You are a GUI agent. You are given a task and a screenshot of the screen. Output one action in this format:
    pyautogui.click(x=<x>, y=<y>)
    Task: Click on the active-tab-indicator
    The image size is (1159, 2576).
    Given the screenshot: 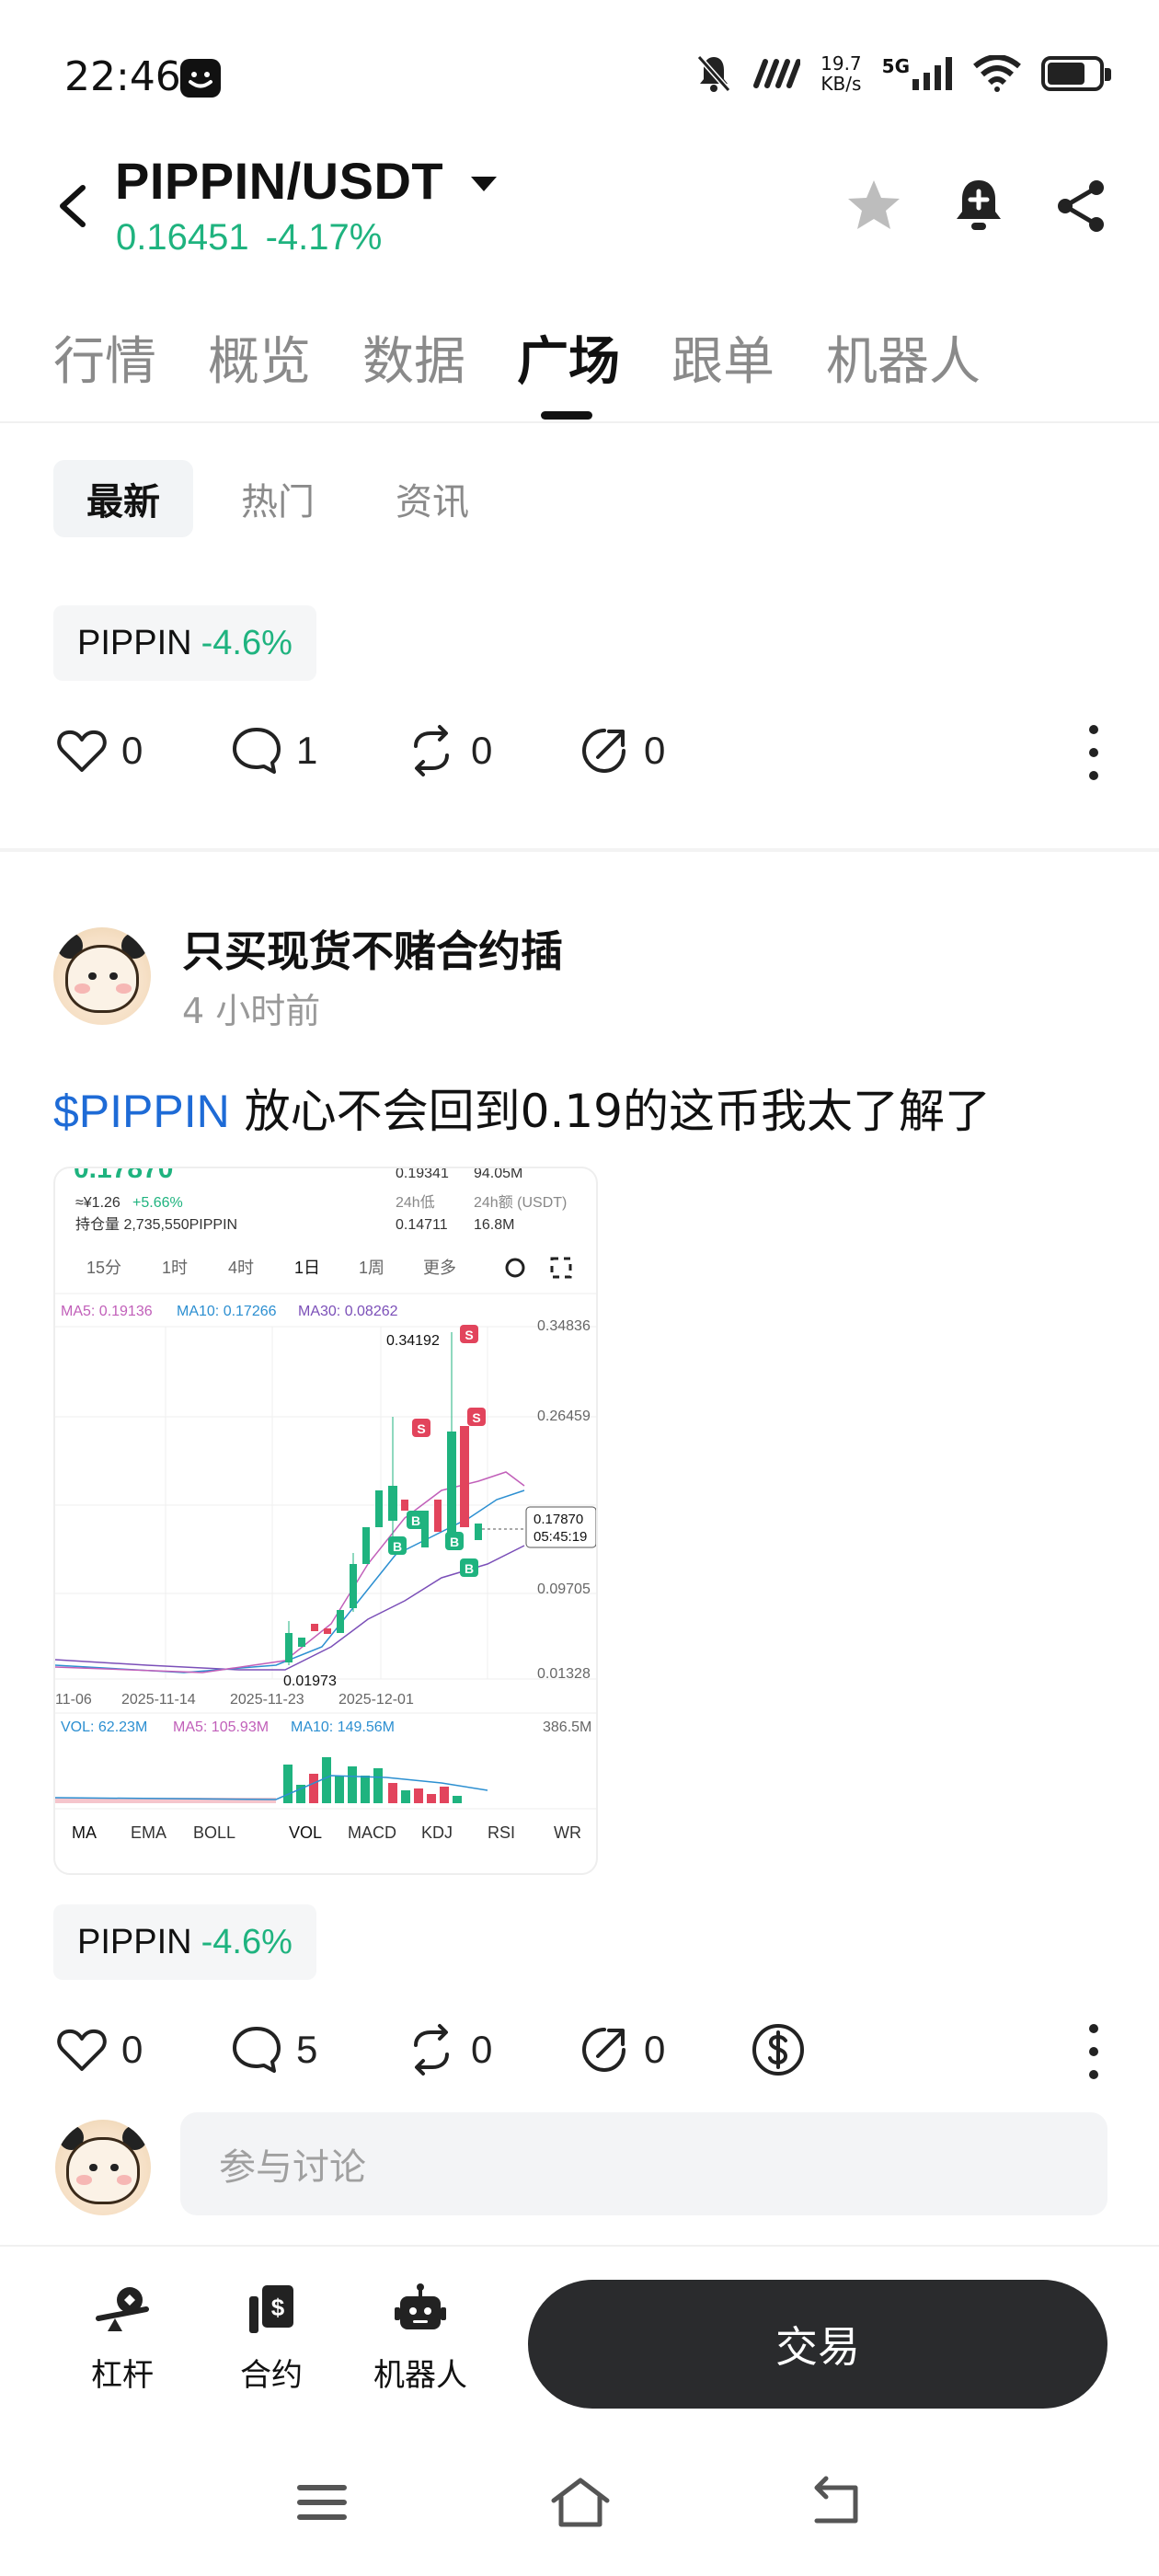 What is the action you would take?
    pyautogui.click(x=566, y=415)
    